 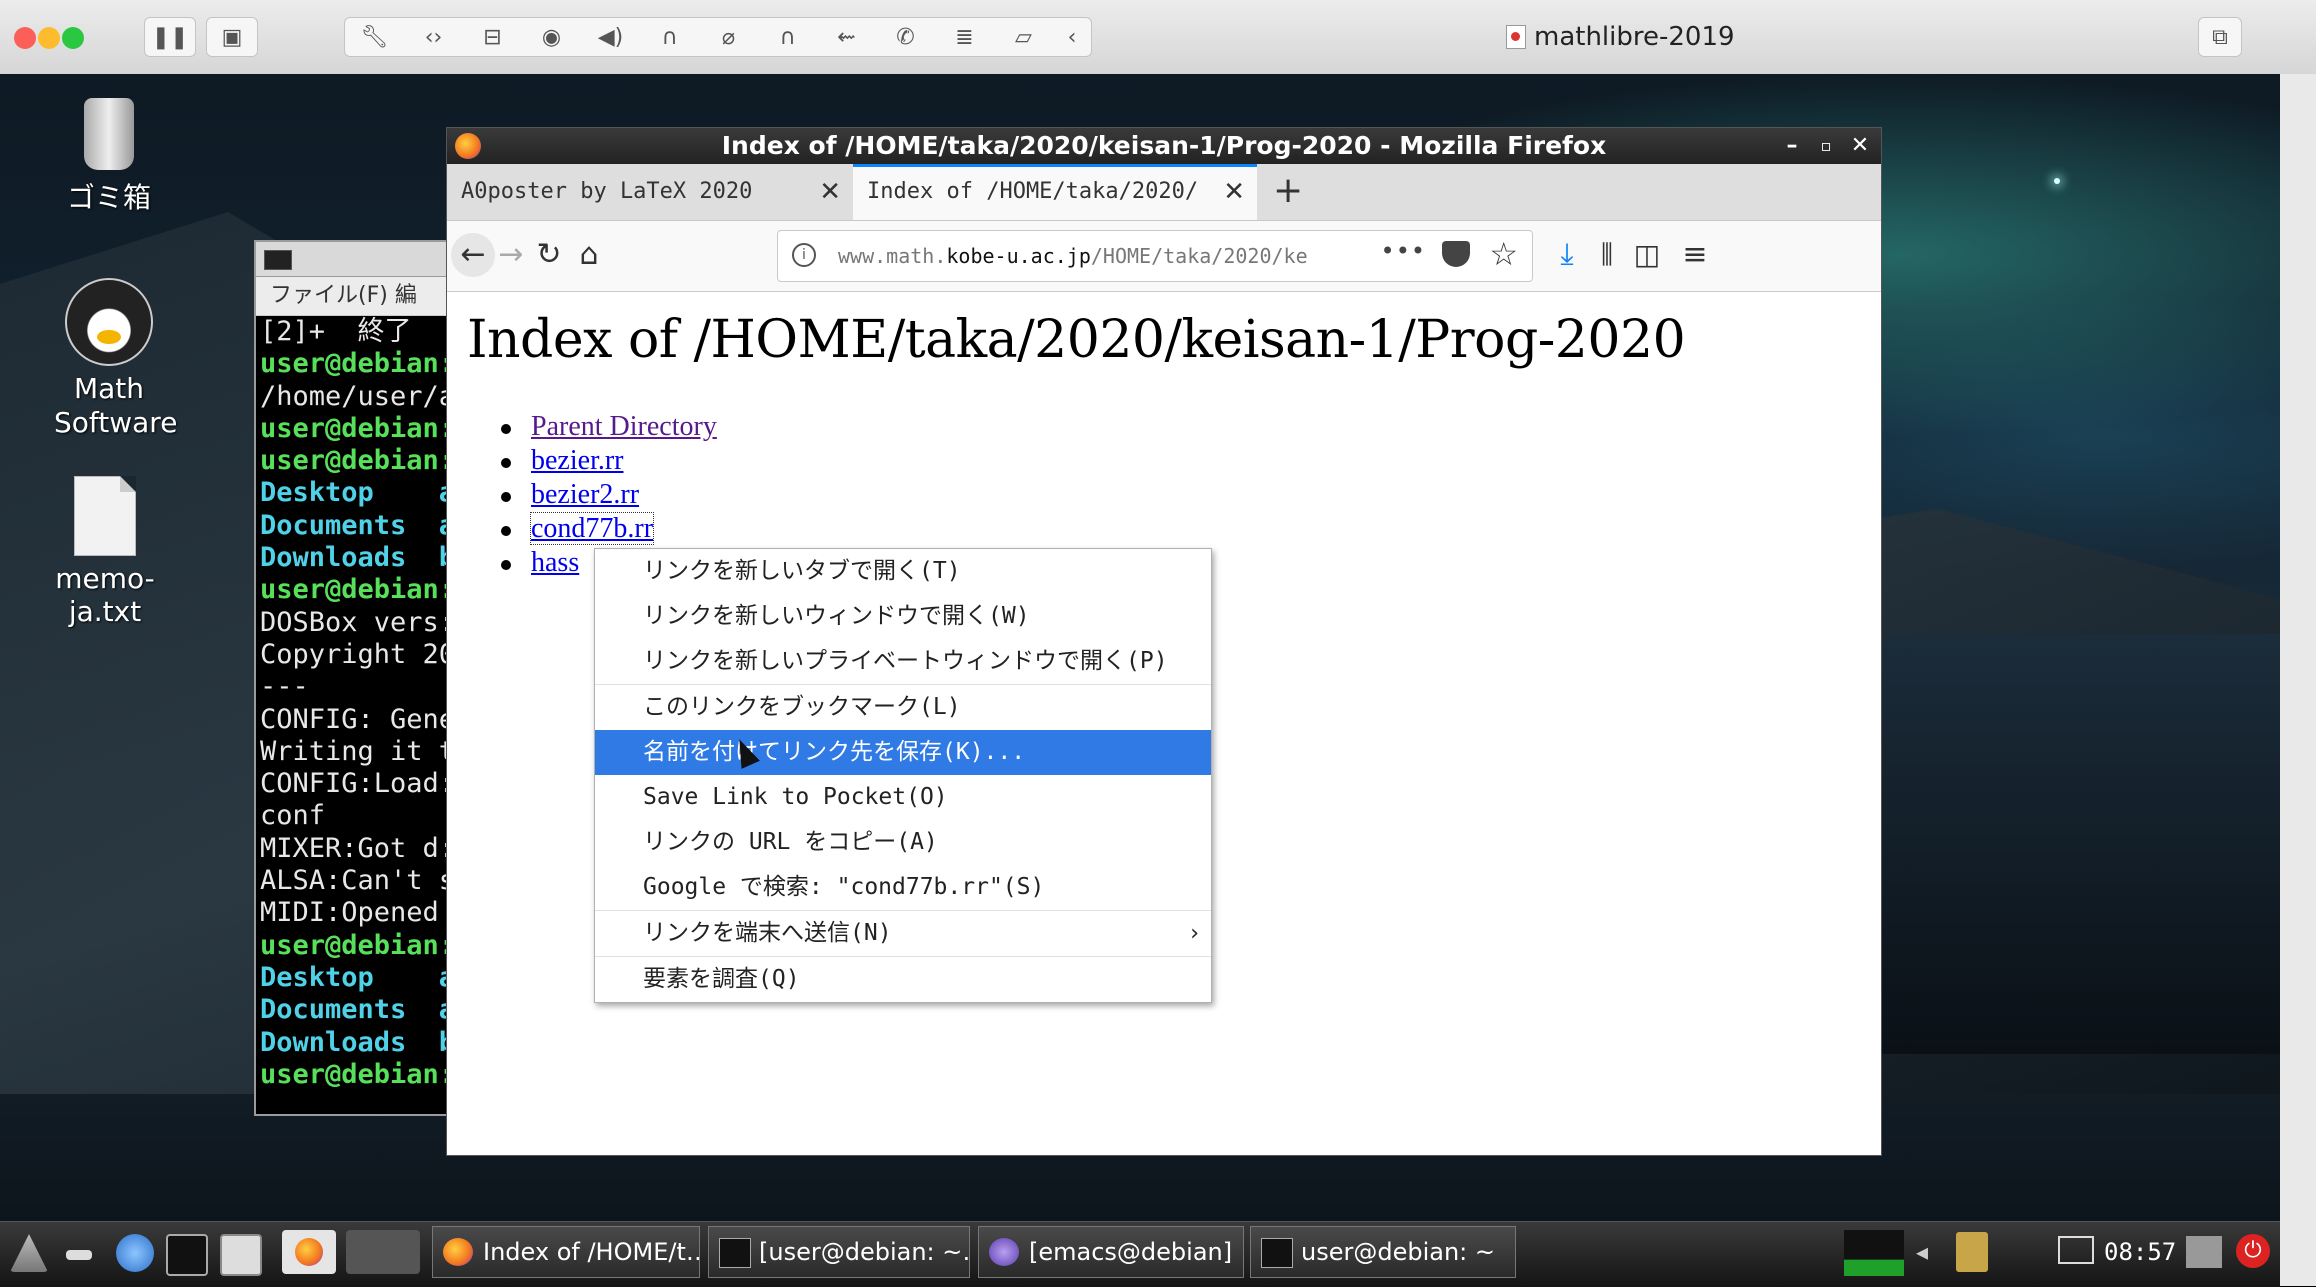 What do you see at coordinates (1403, 251) in the screenshot?
I see `page-actions-ellipsis-icon: •••` at bounding box center [1403, 251].